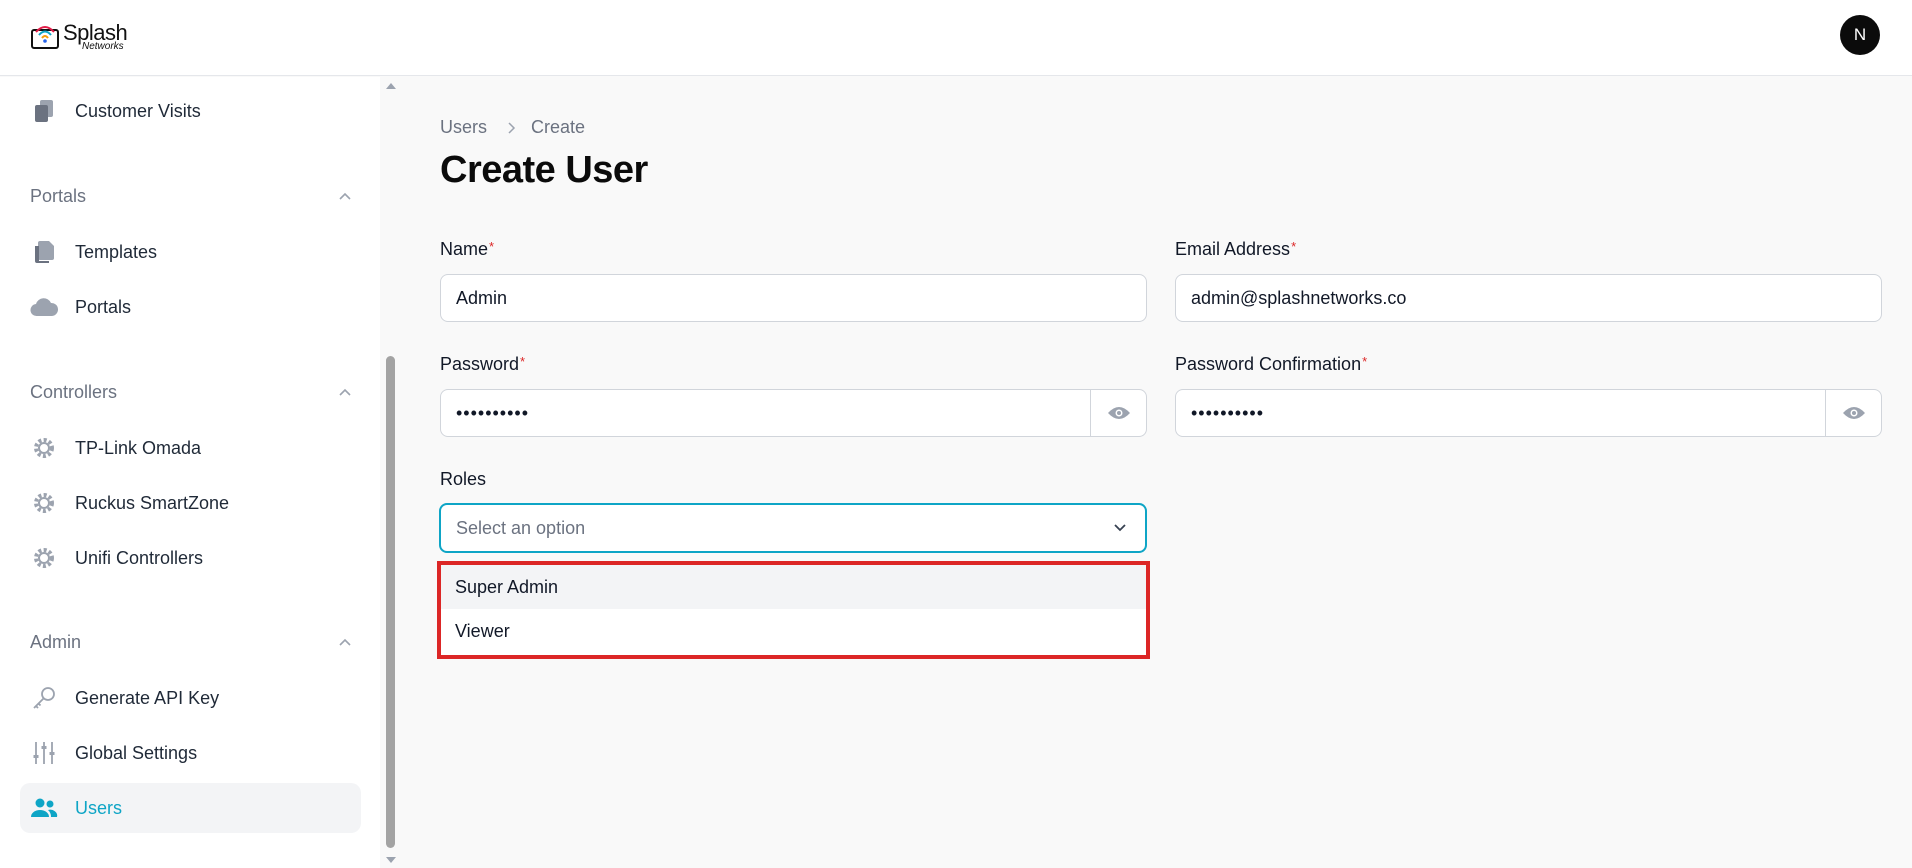 The height and width of the screenshot is (868, 1912). What do you see at coordinates (1268, 364) in the screenshot?
I see `password-confirmation-label-text: Password Confirmation` at bounding box center [1268, 364].